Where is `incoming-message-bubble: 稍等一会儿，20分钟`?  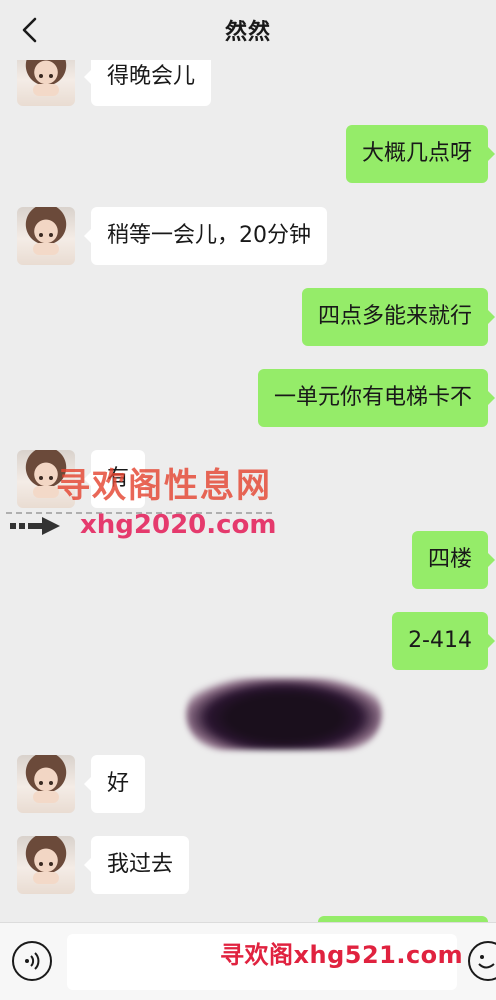 incoming-message-bubble: 稍等一会儿，20分钟 is located at coordinates (205, 236).